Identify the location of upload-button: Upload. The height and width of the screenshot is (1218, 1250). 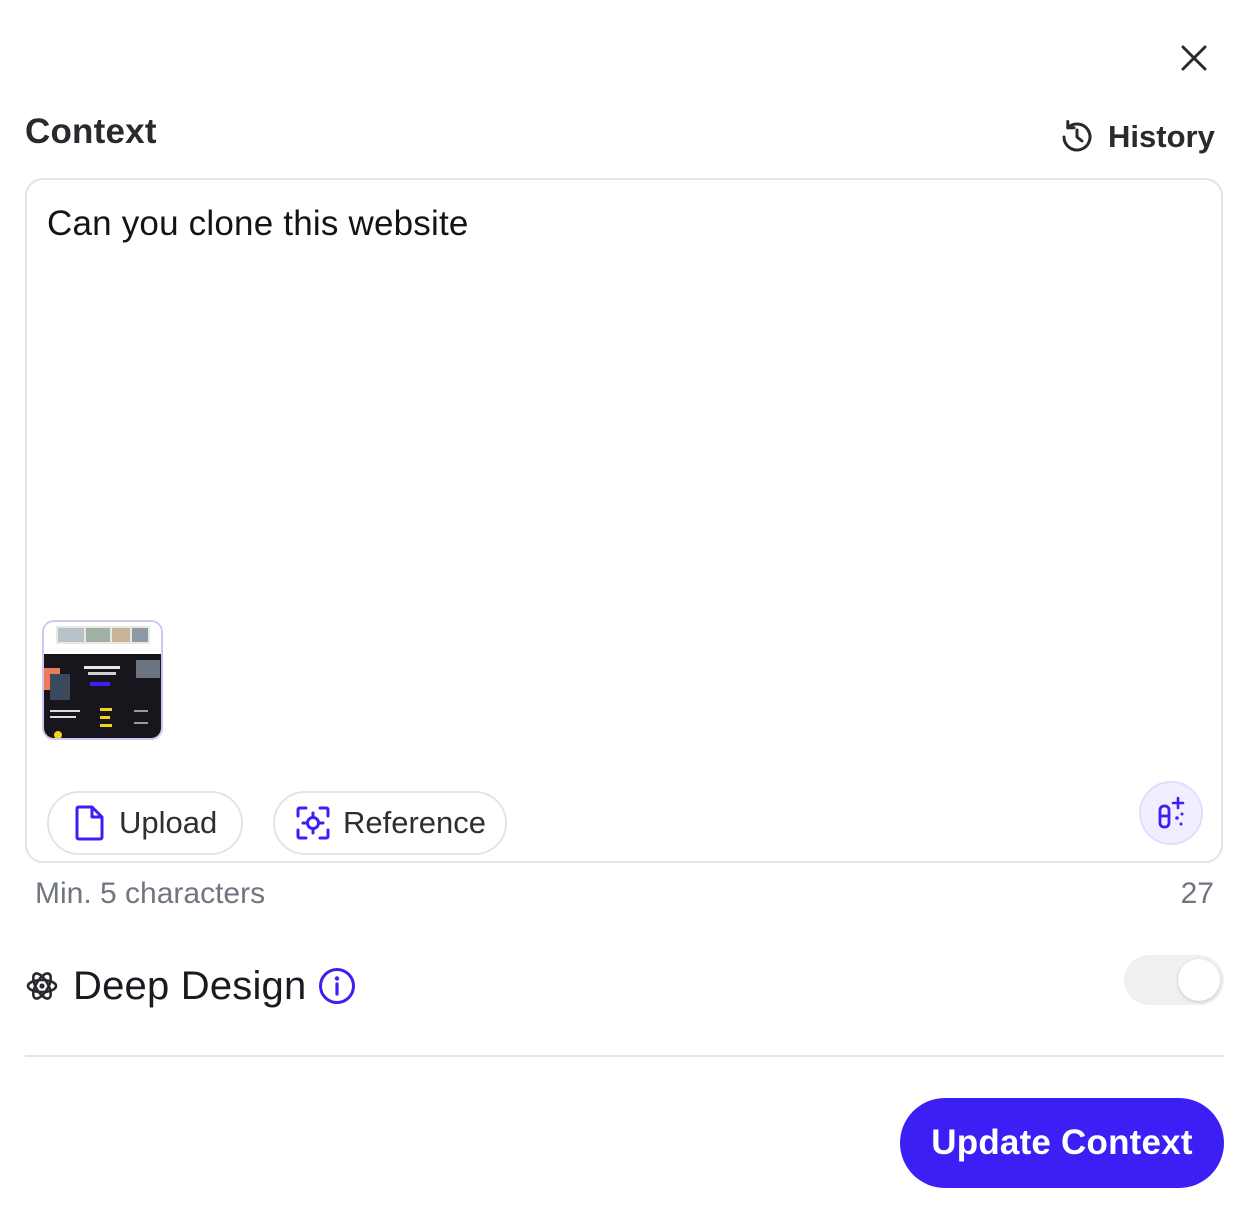
(145, 823).